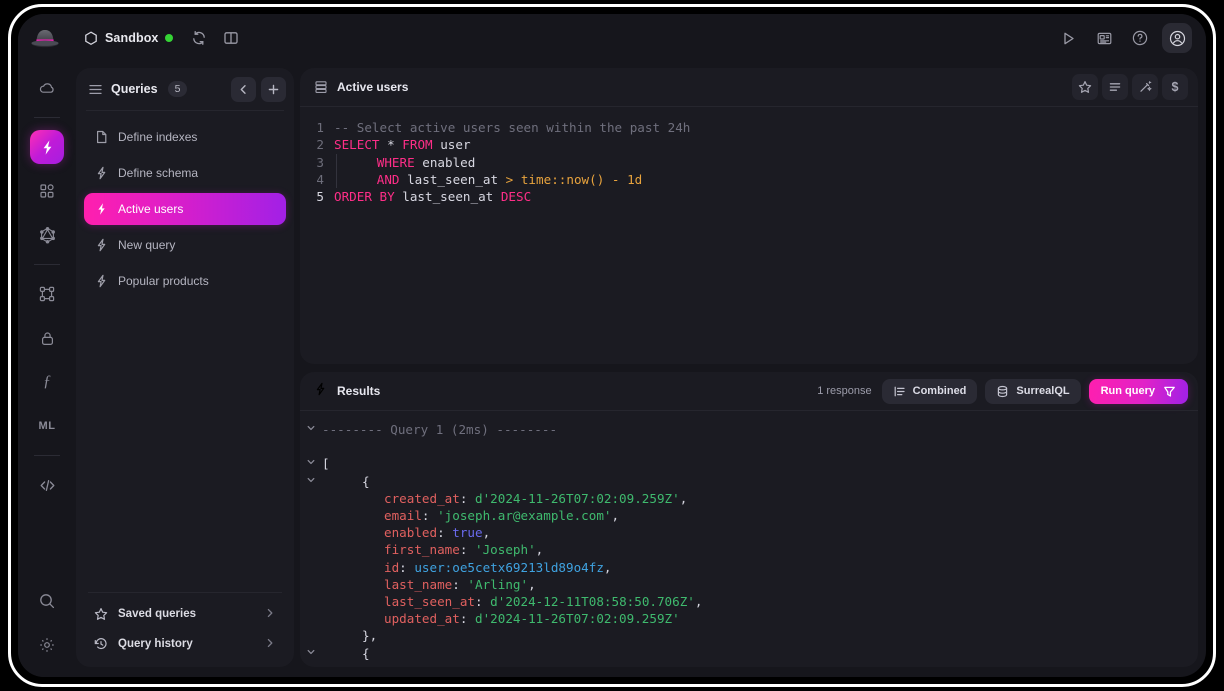 The width and height of the screenshot is (1224, 691). Describe the element at coordinates (185, 592) in the screenshot. I see `panel-divider` at that location.